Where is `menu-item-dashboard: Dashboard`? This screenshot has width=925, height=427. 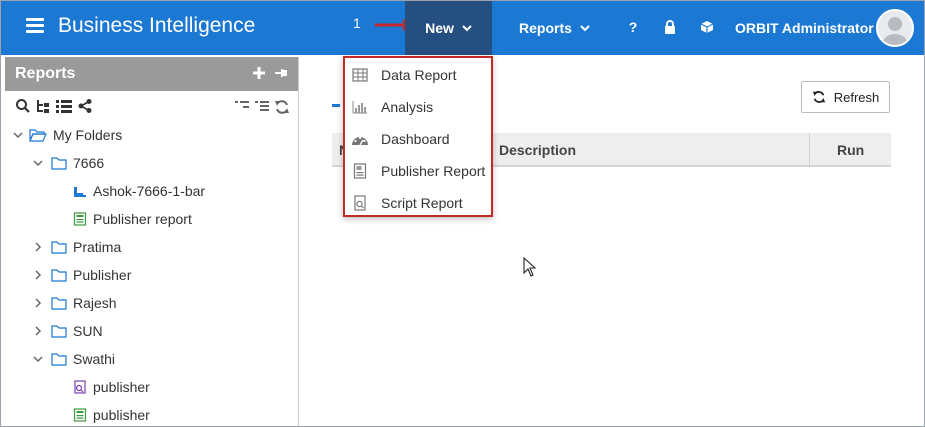 menu-item-dashboard: Dashboard is located at coordinates (418, 139).